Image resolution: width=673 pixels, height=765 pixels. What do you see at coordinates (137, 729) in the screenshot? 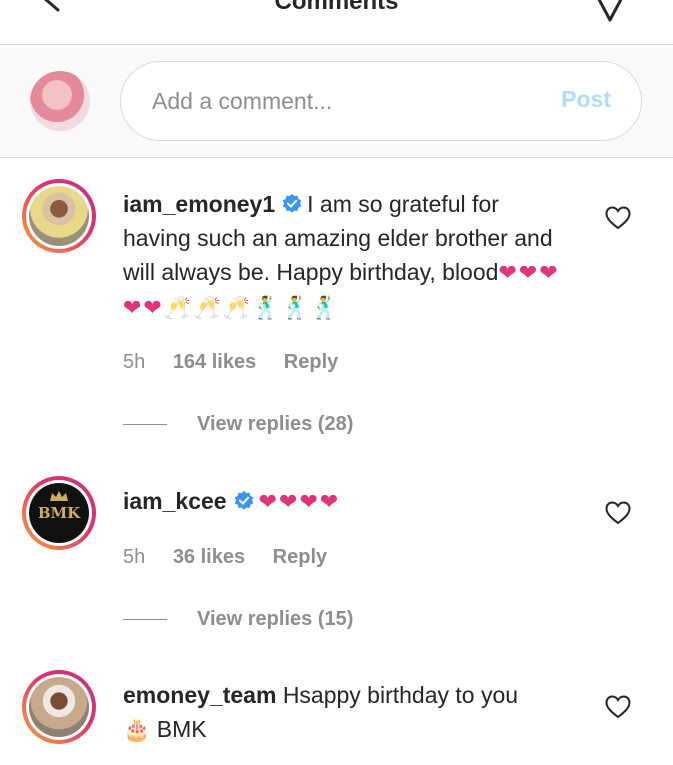
I see `comment-emojis: 🎂` at bounding box center [137, 729].